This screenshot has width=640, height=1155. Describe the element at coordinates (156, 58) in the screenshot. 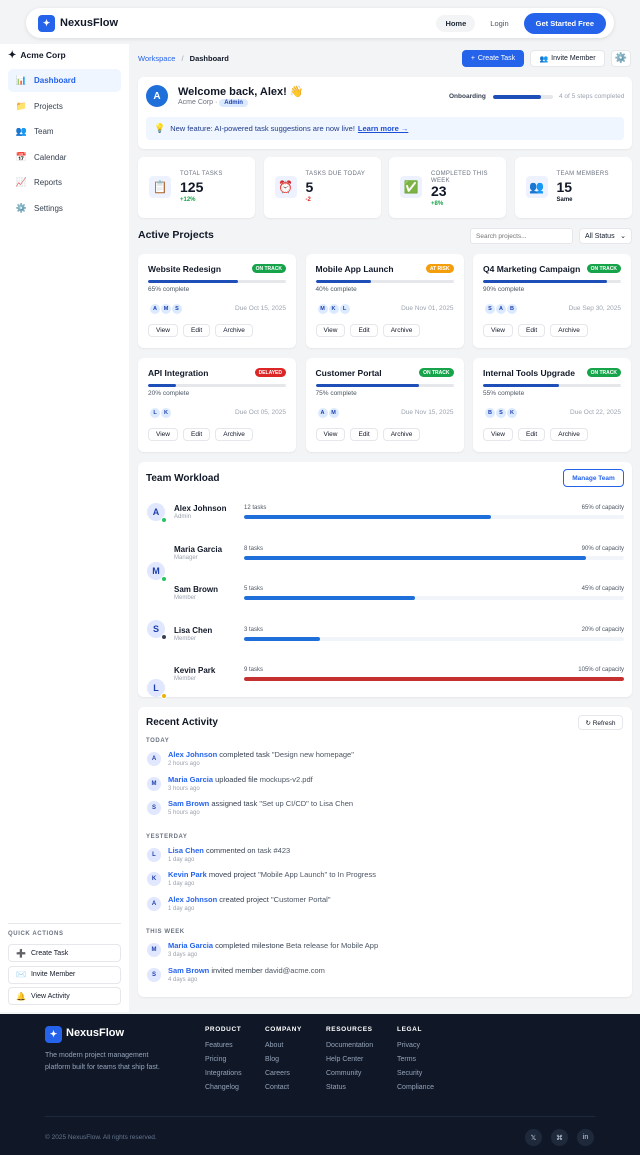

I see `breadcrumb-workspace: Workspace` at that location.